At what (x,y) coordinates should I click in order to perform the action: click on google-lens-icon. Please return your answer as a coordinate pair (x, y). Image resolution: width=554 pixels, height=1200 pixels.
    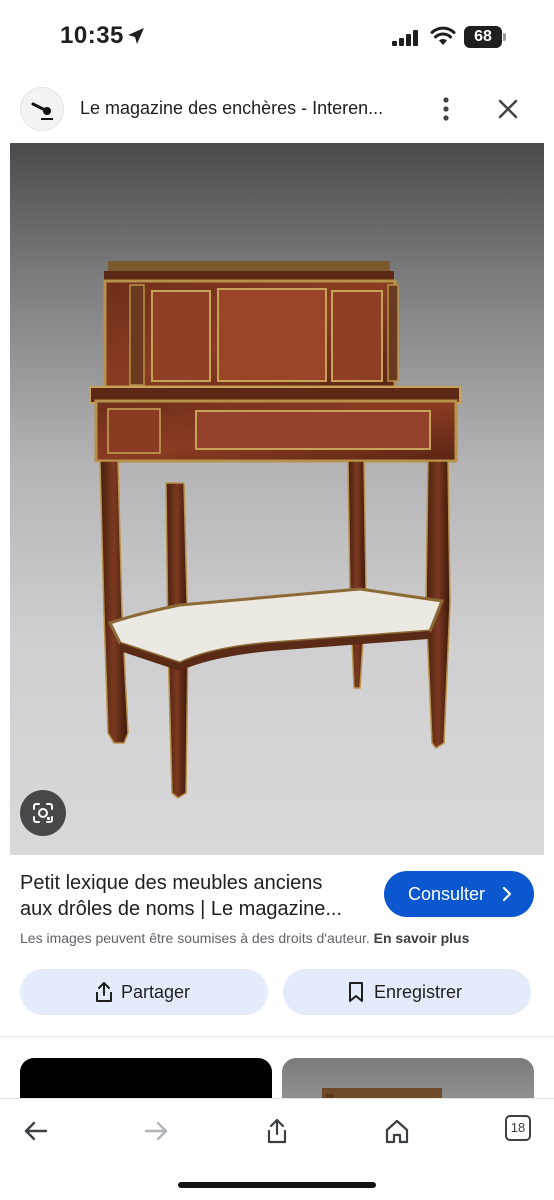
    Looking at the image, I should click on (43, 813).